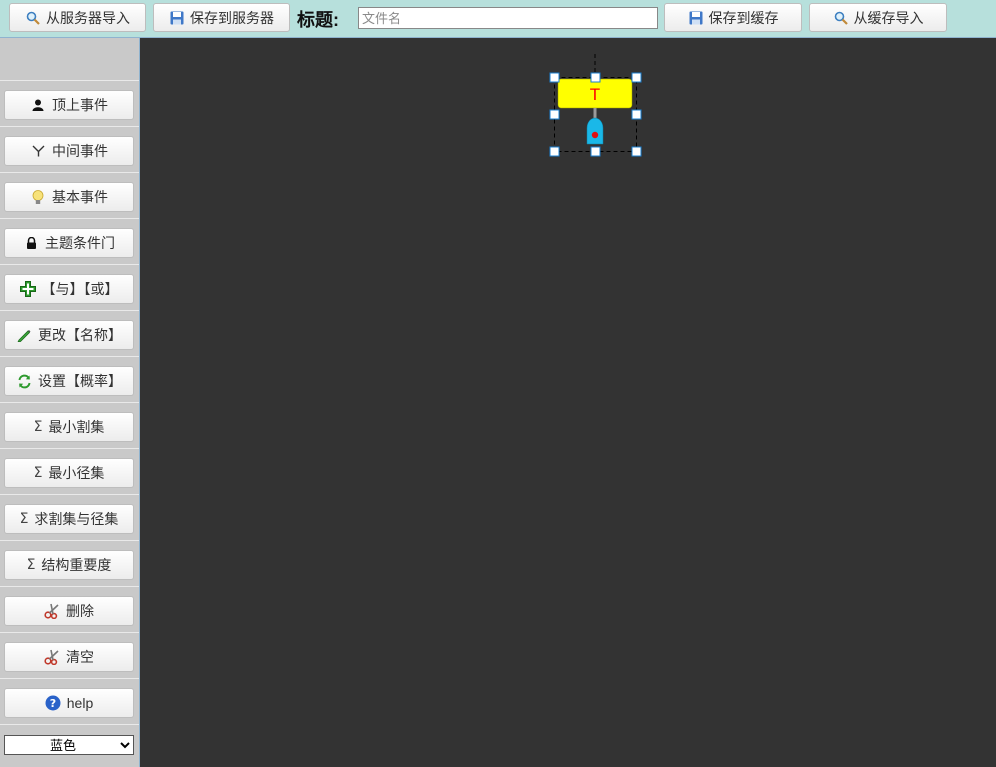 The height and width of the screenshot is (767, 996). Describe the element at coordinates (80, 151) in the screenshot. I see `sidebar-item-label: 中间事件` at that location.